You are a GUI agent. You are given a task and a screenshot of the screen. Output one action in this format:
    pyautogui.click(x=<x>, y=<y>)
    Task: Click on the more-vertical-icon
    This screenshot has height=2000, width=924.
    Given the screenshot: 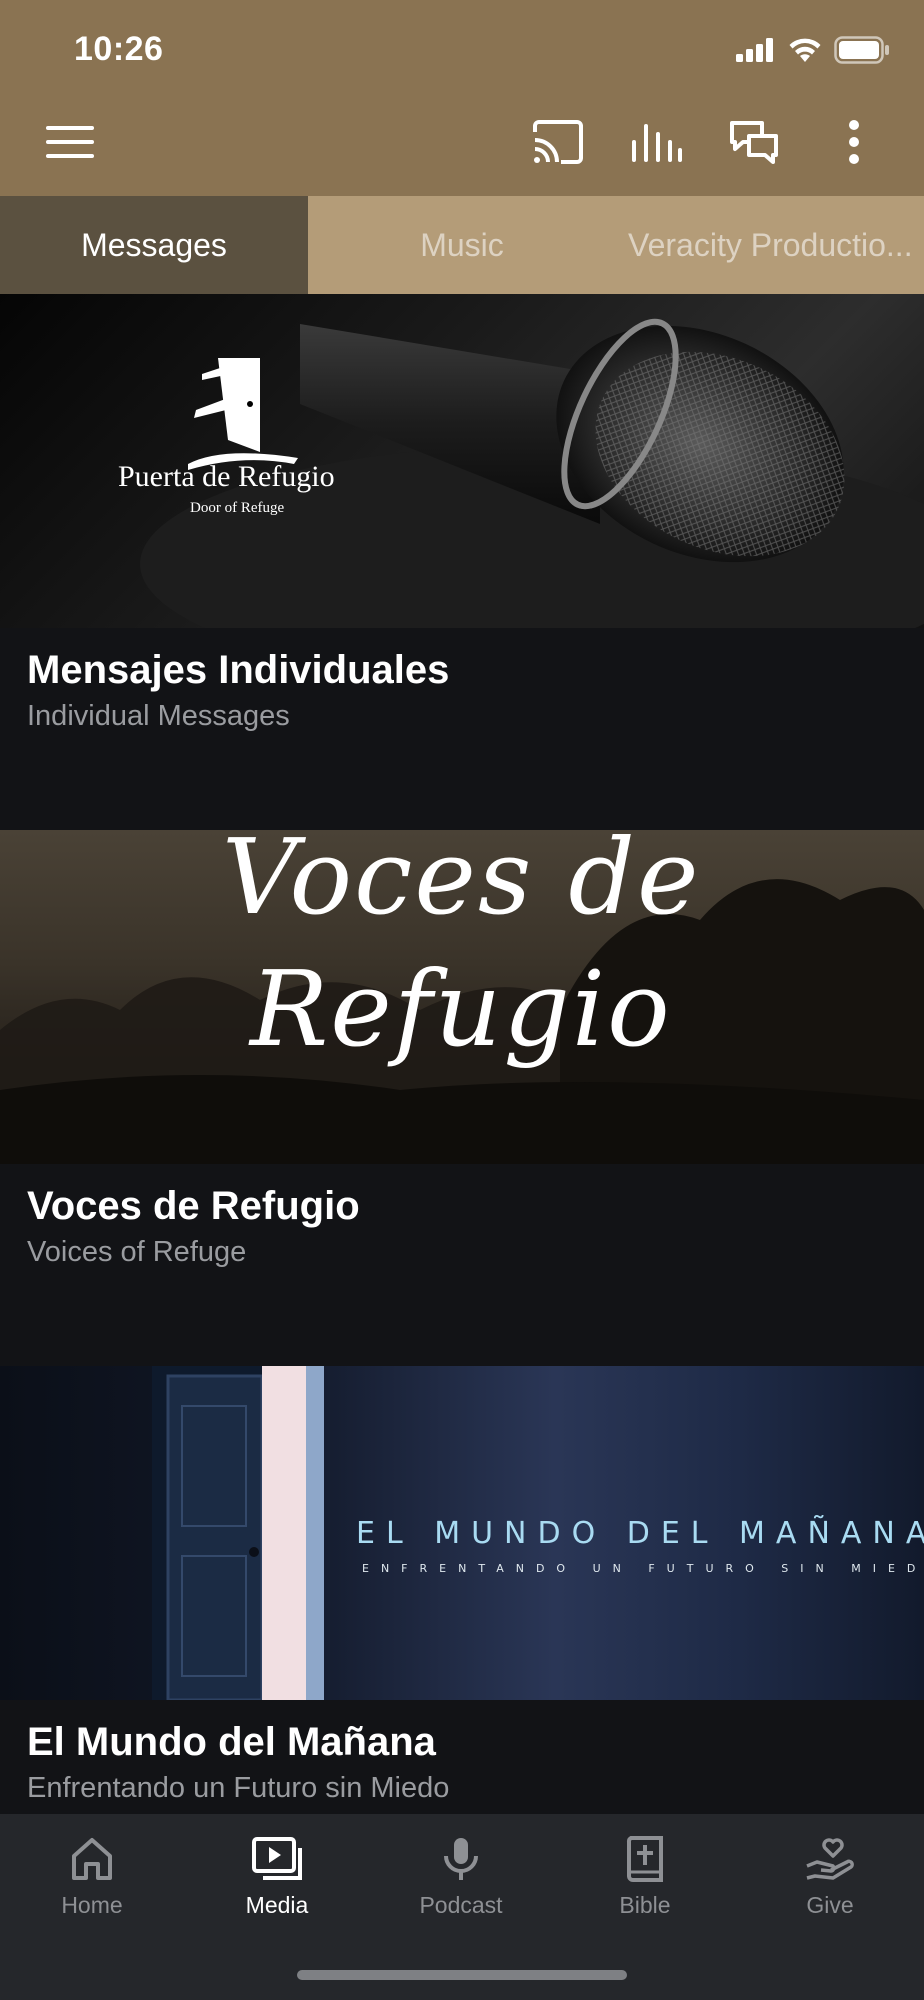 What is the action you would take?
    pyautogui.click(x=854, y=142)
    